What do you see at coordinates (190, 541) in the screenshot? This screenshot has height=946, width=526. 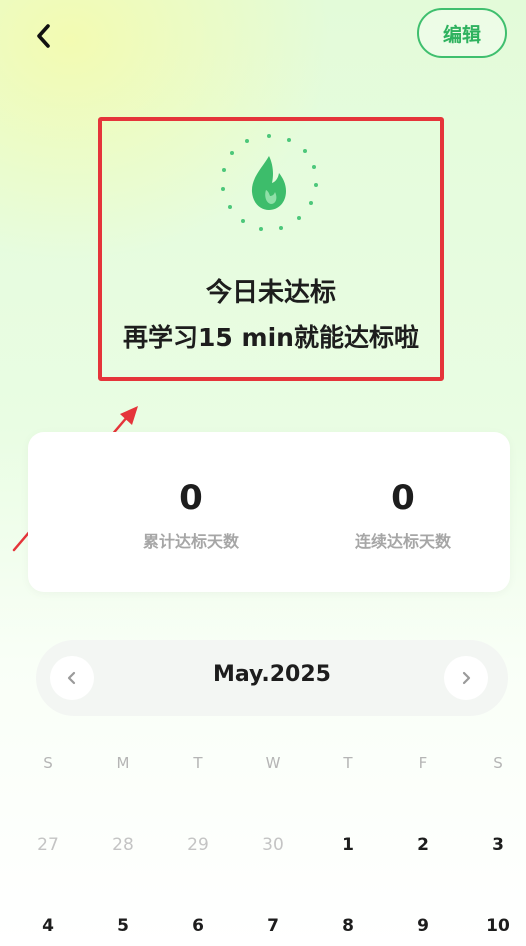 I see `total-days-label: 累计达标天数` at bounding box center [190, 541].